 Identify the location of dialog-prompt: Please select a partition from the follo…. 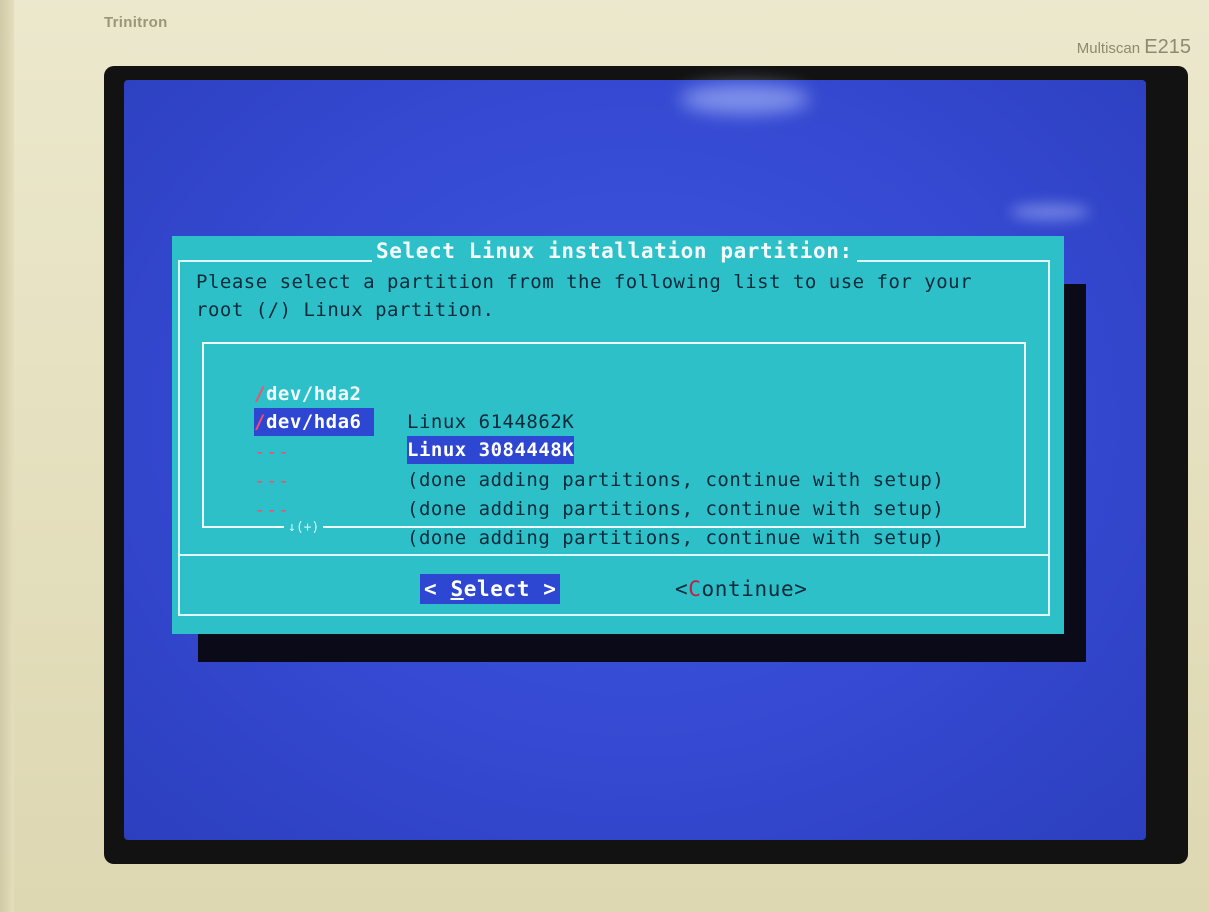
(616, 296).